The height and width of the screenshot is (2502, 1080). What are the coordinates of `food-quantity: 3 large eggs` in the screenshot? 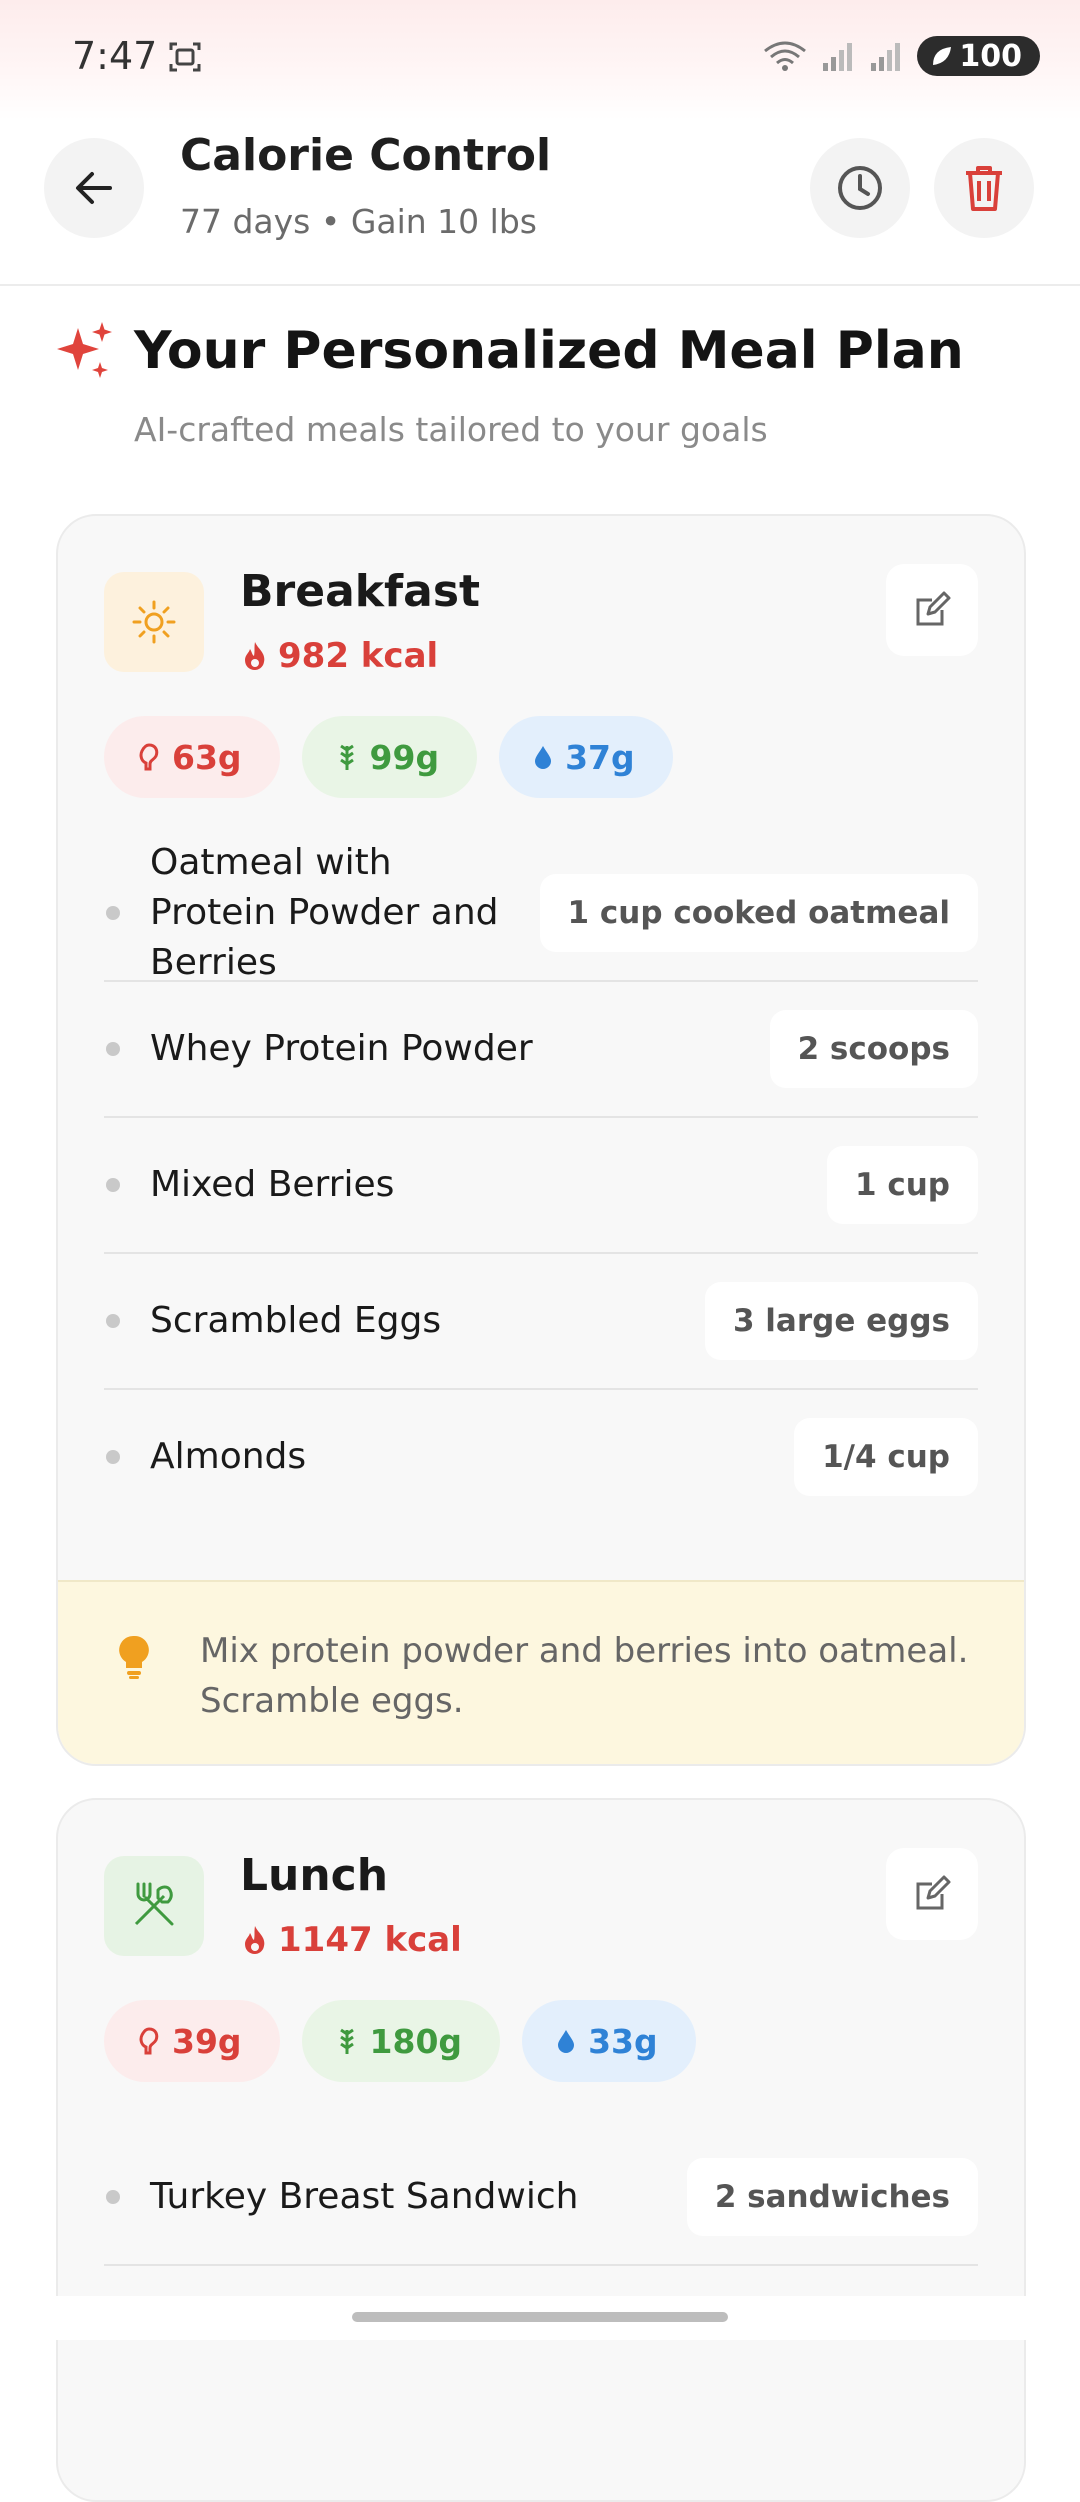 It's located at (841, 1321).